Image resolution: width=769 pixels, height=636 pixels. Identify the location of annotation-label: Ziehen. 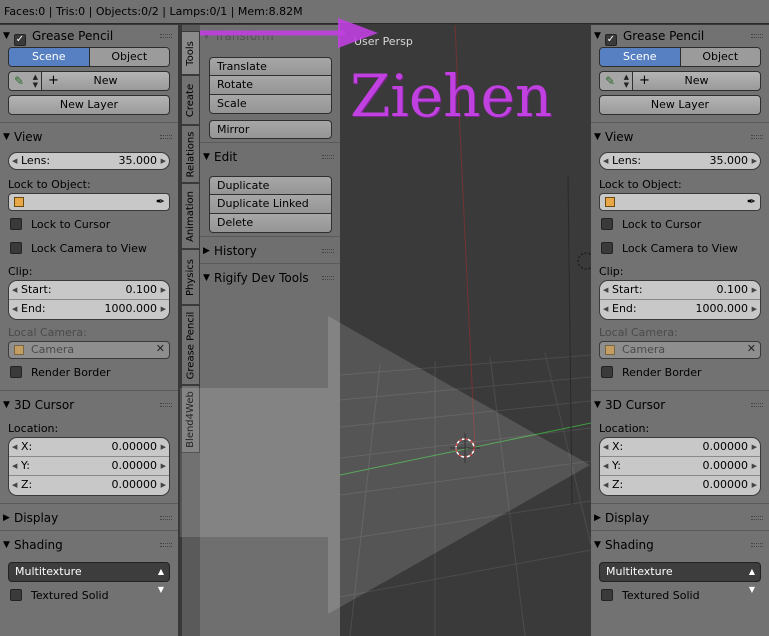
(451, 96).